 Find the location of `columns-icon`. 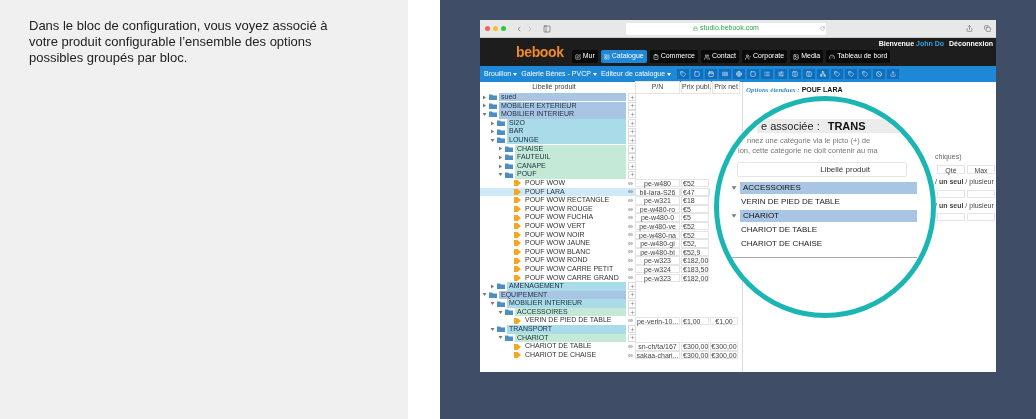

columns-icon is located at coordinates (809, 74).